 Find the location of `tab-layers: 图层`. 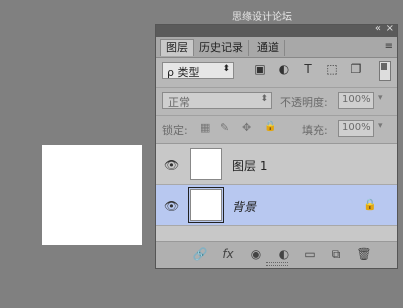

tab-layers: 图层 is located at coordinates (177, 47).